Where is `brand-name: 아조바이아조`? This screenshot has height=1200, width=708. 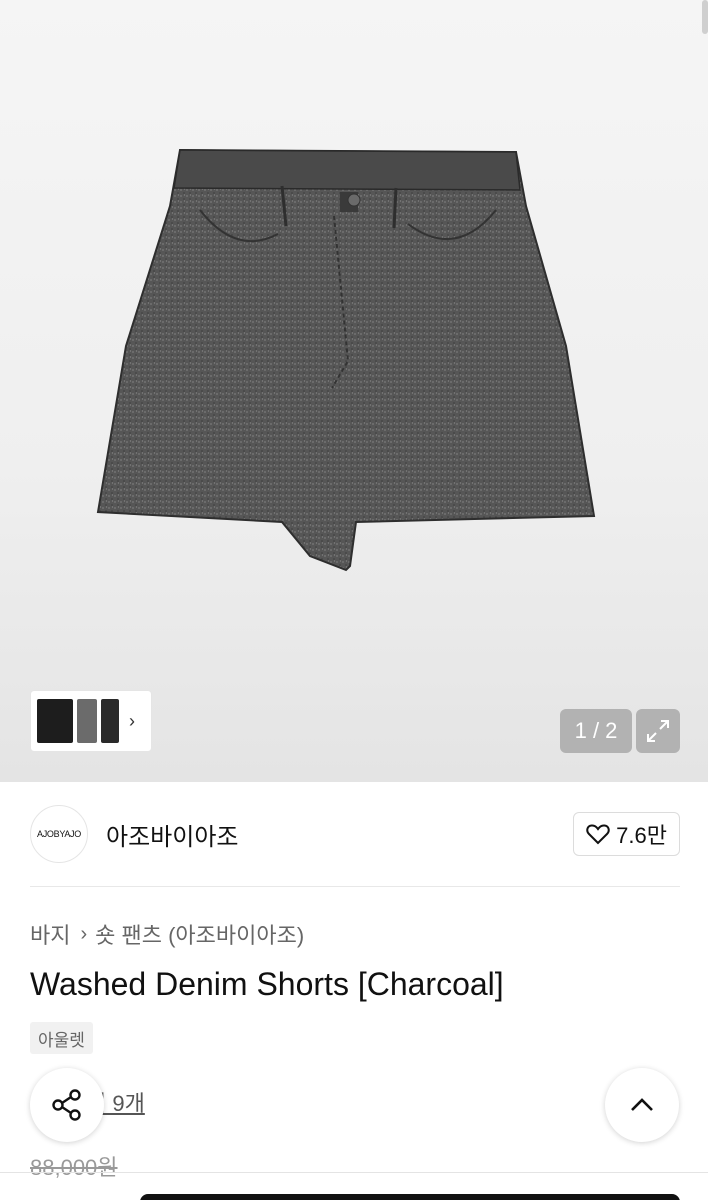
brand-name: 아조바이아조 is located at coordinates (172, 834).